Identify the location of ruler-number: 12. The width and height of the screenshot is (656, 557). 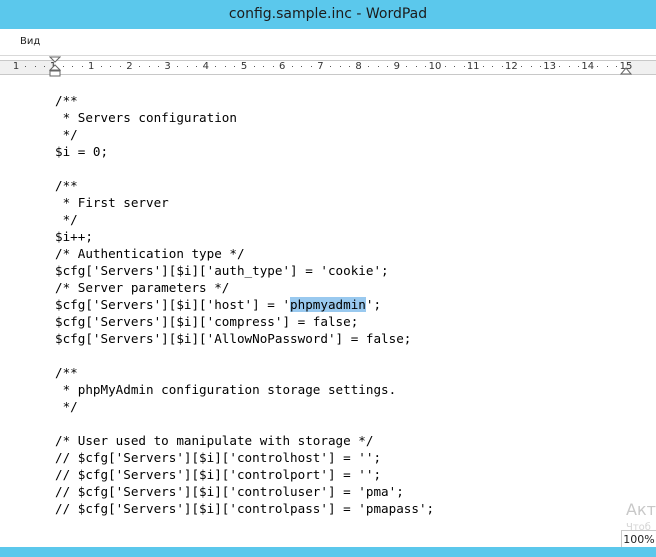
(511, 66).